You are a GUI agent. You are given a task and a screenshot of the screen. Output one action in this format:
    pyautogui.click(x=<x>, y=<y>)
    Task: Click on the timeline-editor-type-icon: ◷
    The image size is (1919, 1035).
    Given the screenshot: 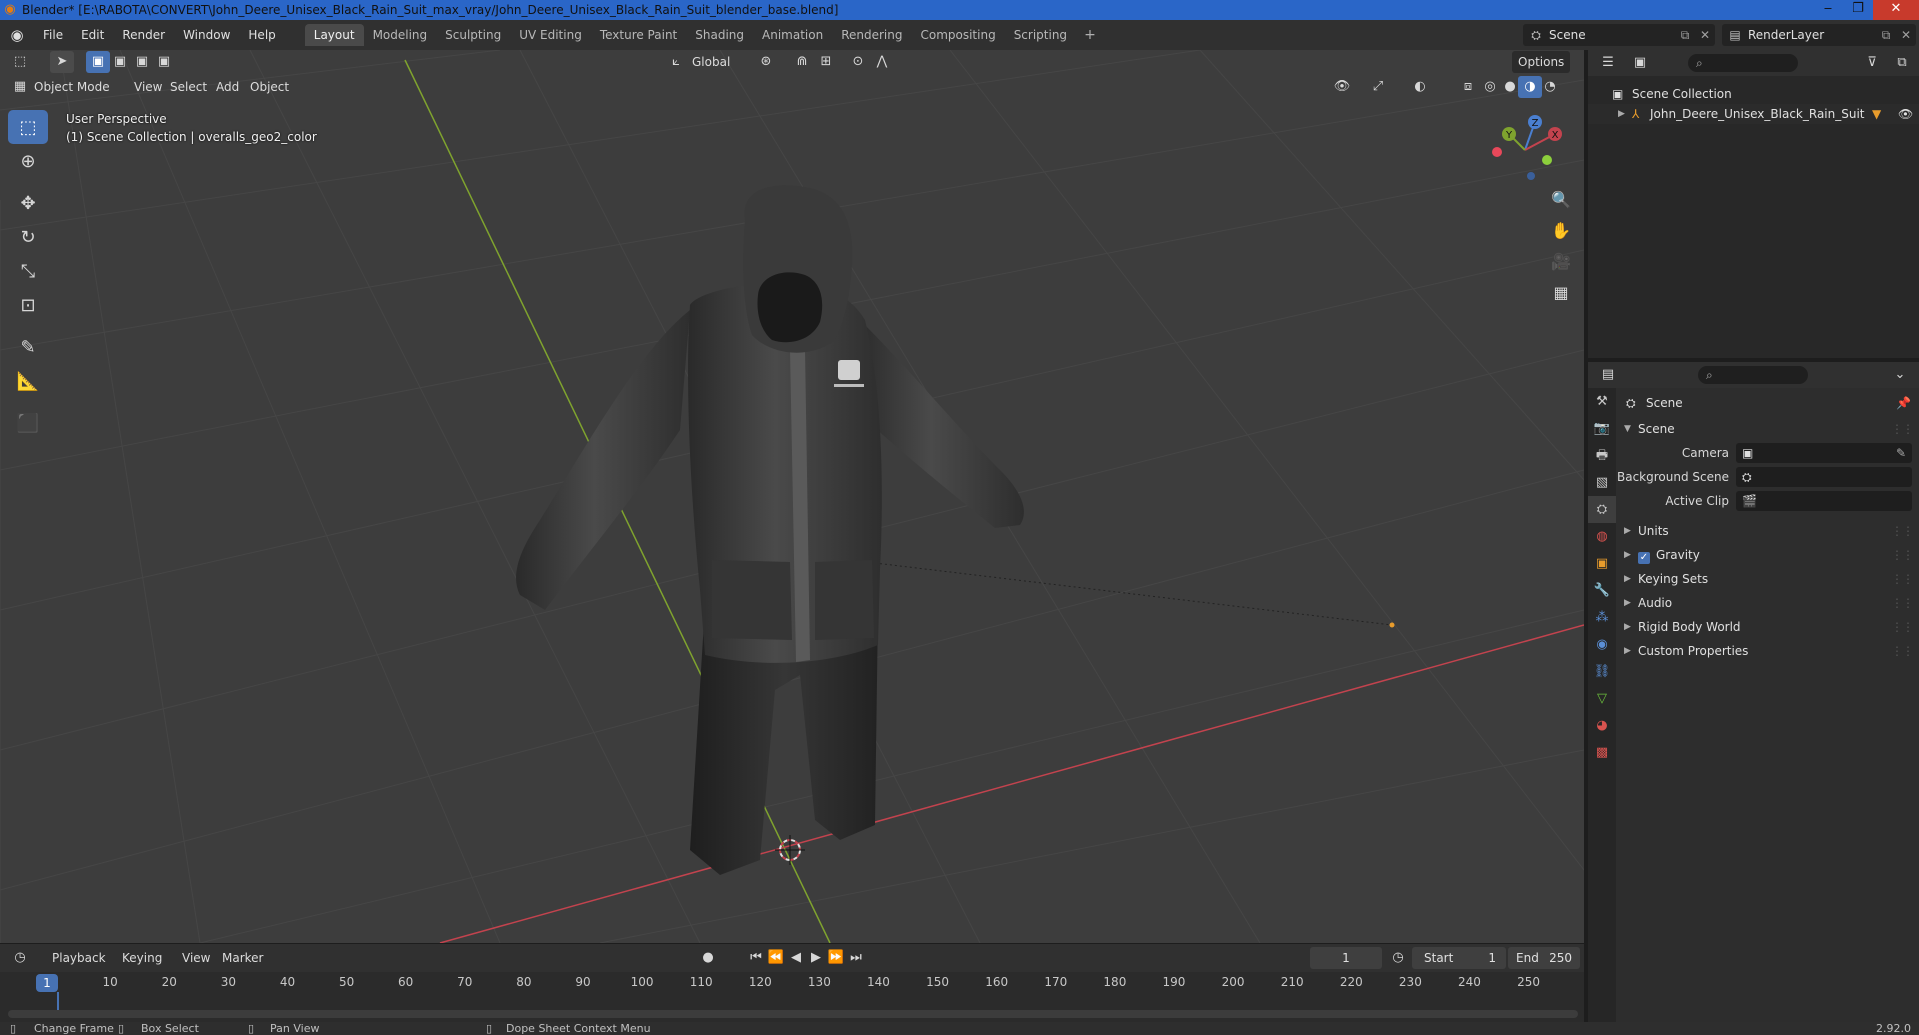 What is the action you would take?
    pyautogui.click(x=20, y=958)
    